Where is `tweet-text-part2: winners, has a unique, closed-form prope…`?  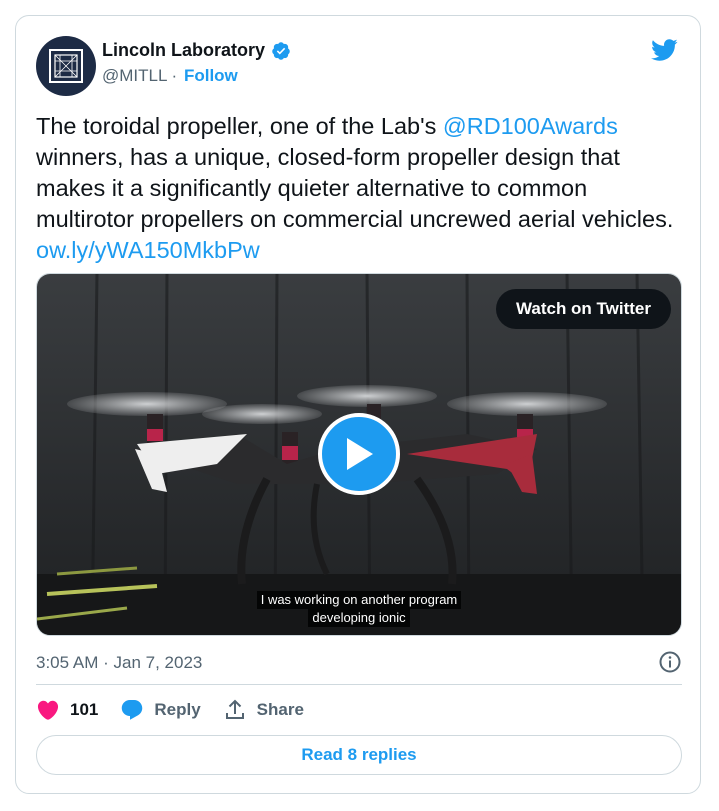
tweet-text-part2: winners, has a unique, closed-form prope… is located at coordinates (355, 188).